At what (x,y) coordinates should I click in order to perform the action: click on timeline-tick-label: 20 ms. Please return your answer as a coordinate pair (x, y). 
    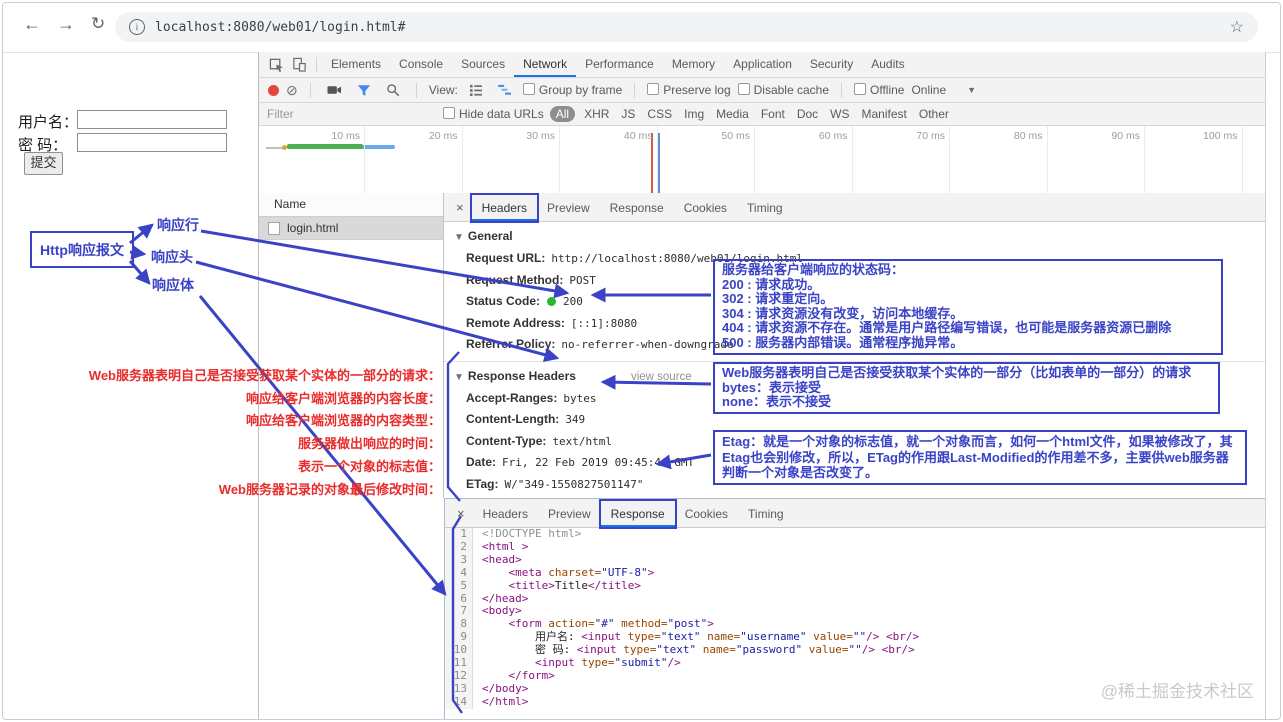
    Looking at the image, I should click on (443, 136).